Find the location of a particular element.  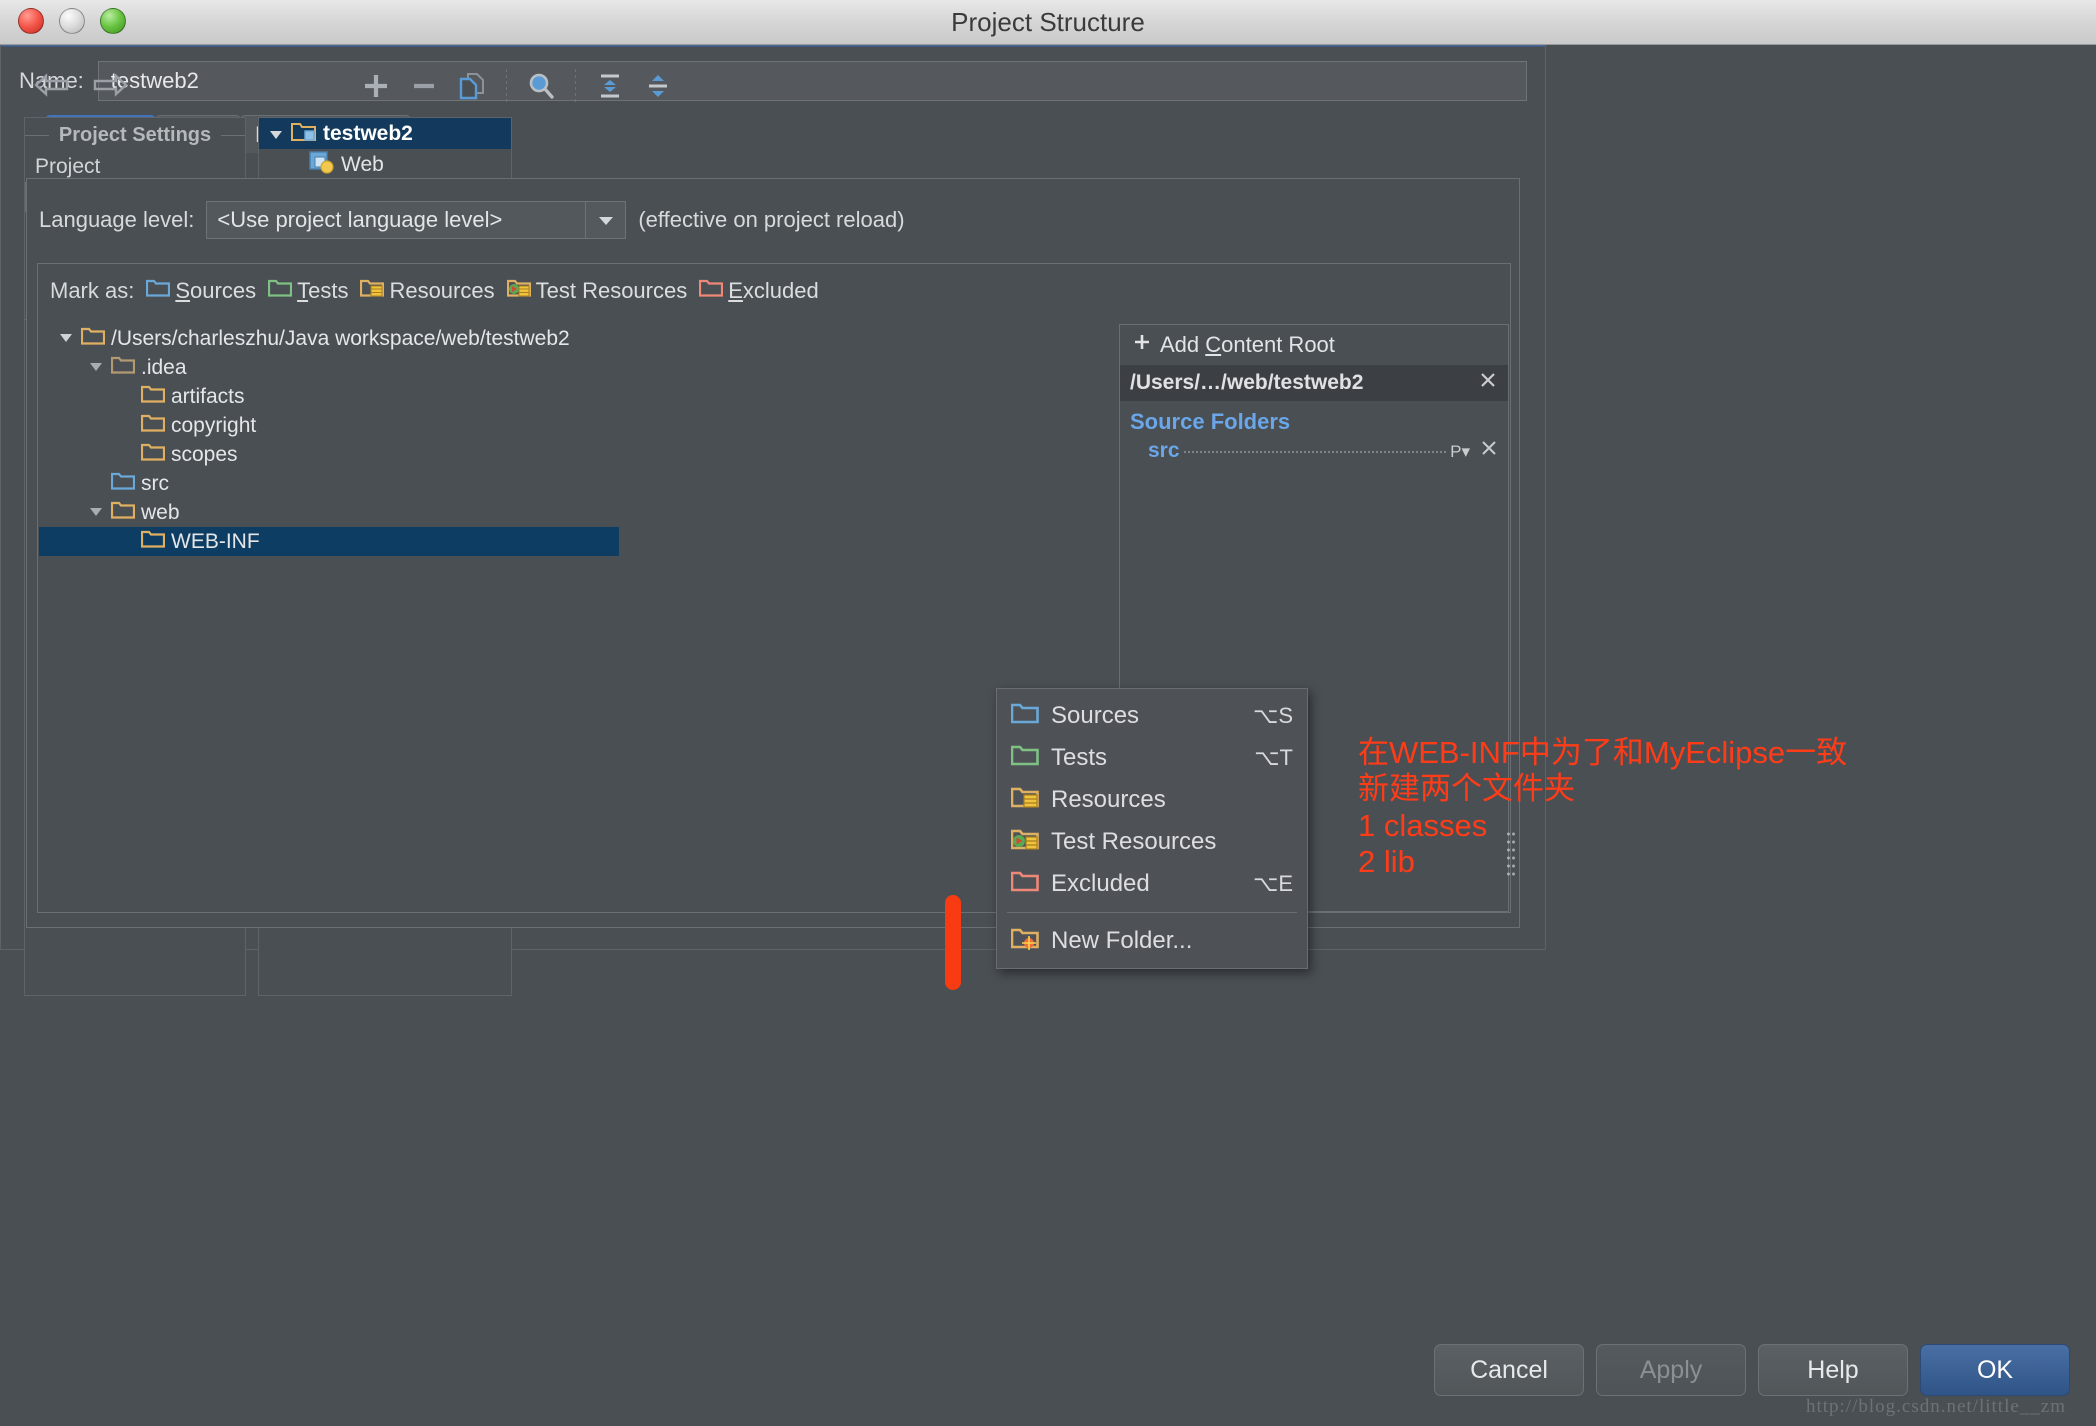

context-menu-shortcut-excluded: ⌥E is located at coordinates (1272, 883).